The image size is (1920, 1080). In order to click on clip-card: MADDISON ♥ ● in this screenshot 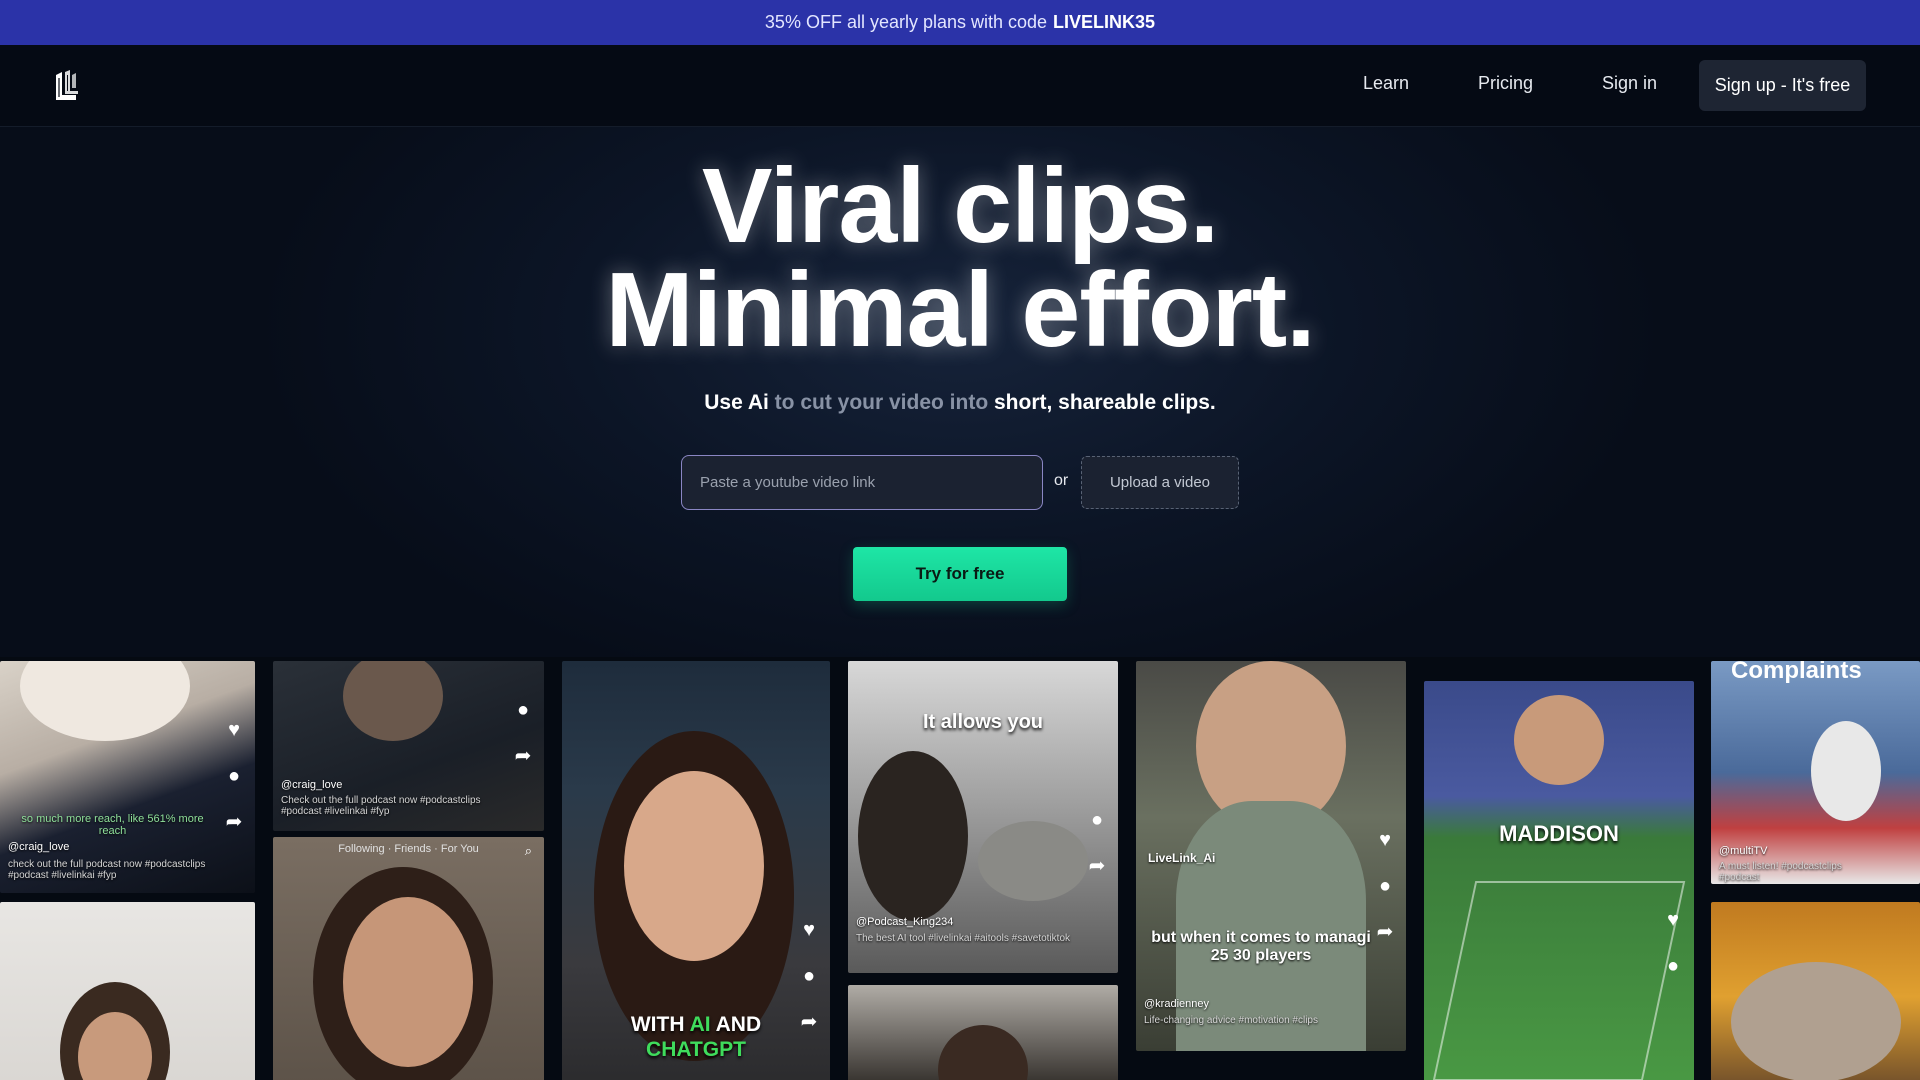, I will do `click(1559, 880)`.